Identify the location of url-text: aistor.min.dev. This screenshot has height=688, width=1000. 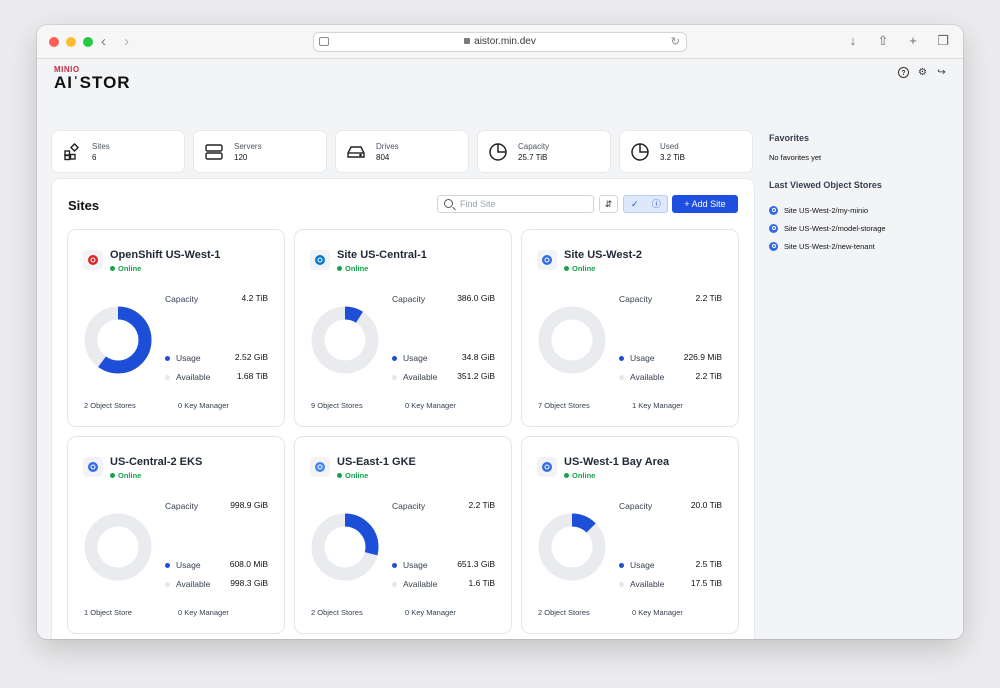
(505, 41).